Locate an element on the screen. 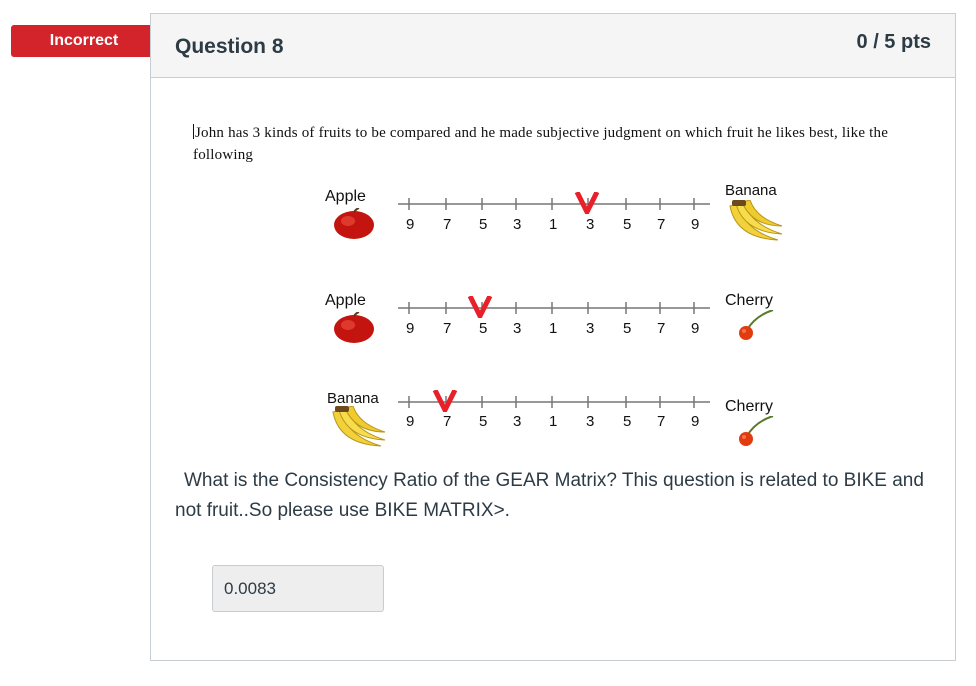 Image resolution: width=976 pixels, height=686 pixels. question-points: 0 / 5 pts is located at coordinates (893, 42).